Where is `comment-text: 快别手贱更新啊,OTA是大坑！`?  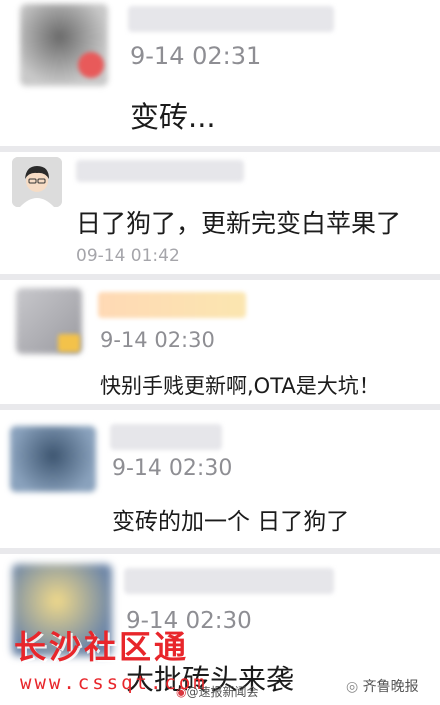
comment-text: 快别手贱更新啊,OTA是大坑！ is located at coordinates (240, 386).